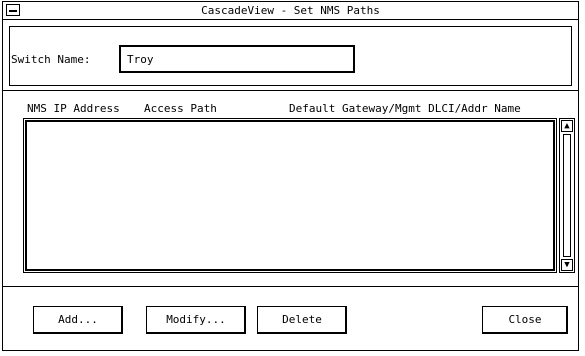 Image resolution: width=585 pixels, height=356 pixels. I want to click on title-bar: CascadeView - Set NMS Paths, so click(290, 11).